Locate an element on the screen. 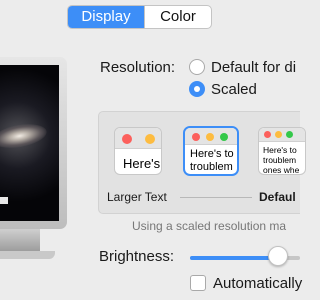 Image resolution: width=320 pixels, height=300 pixels. scale-option-larger-text: Here's is located at coordinates (138, 151).